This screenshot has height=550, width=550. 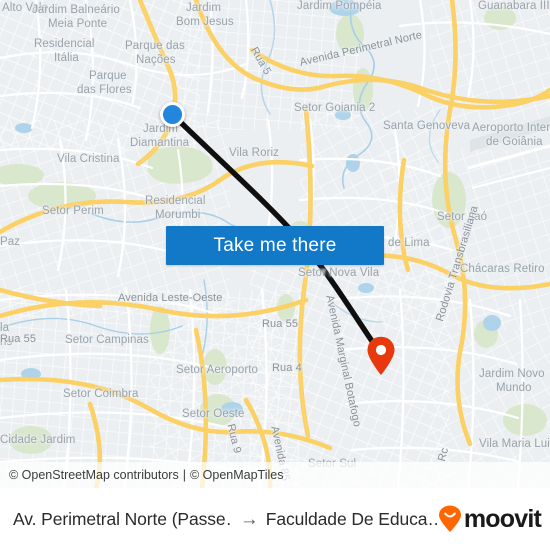 I want to click on moovit-wordmark: moovit, so click(x=502, y=518).